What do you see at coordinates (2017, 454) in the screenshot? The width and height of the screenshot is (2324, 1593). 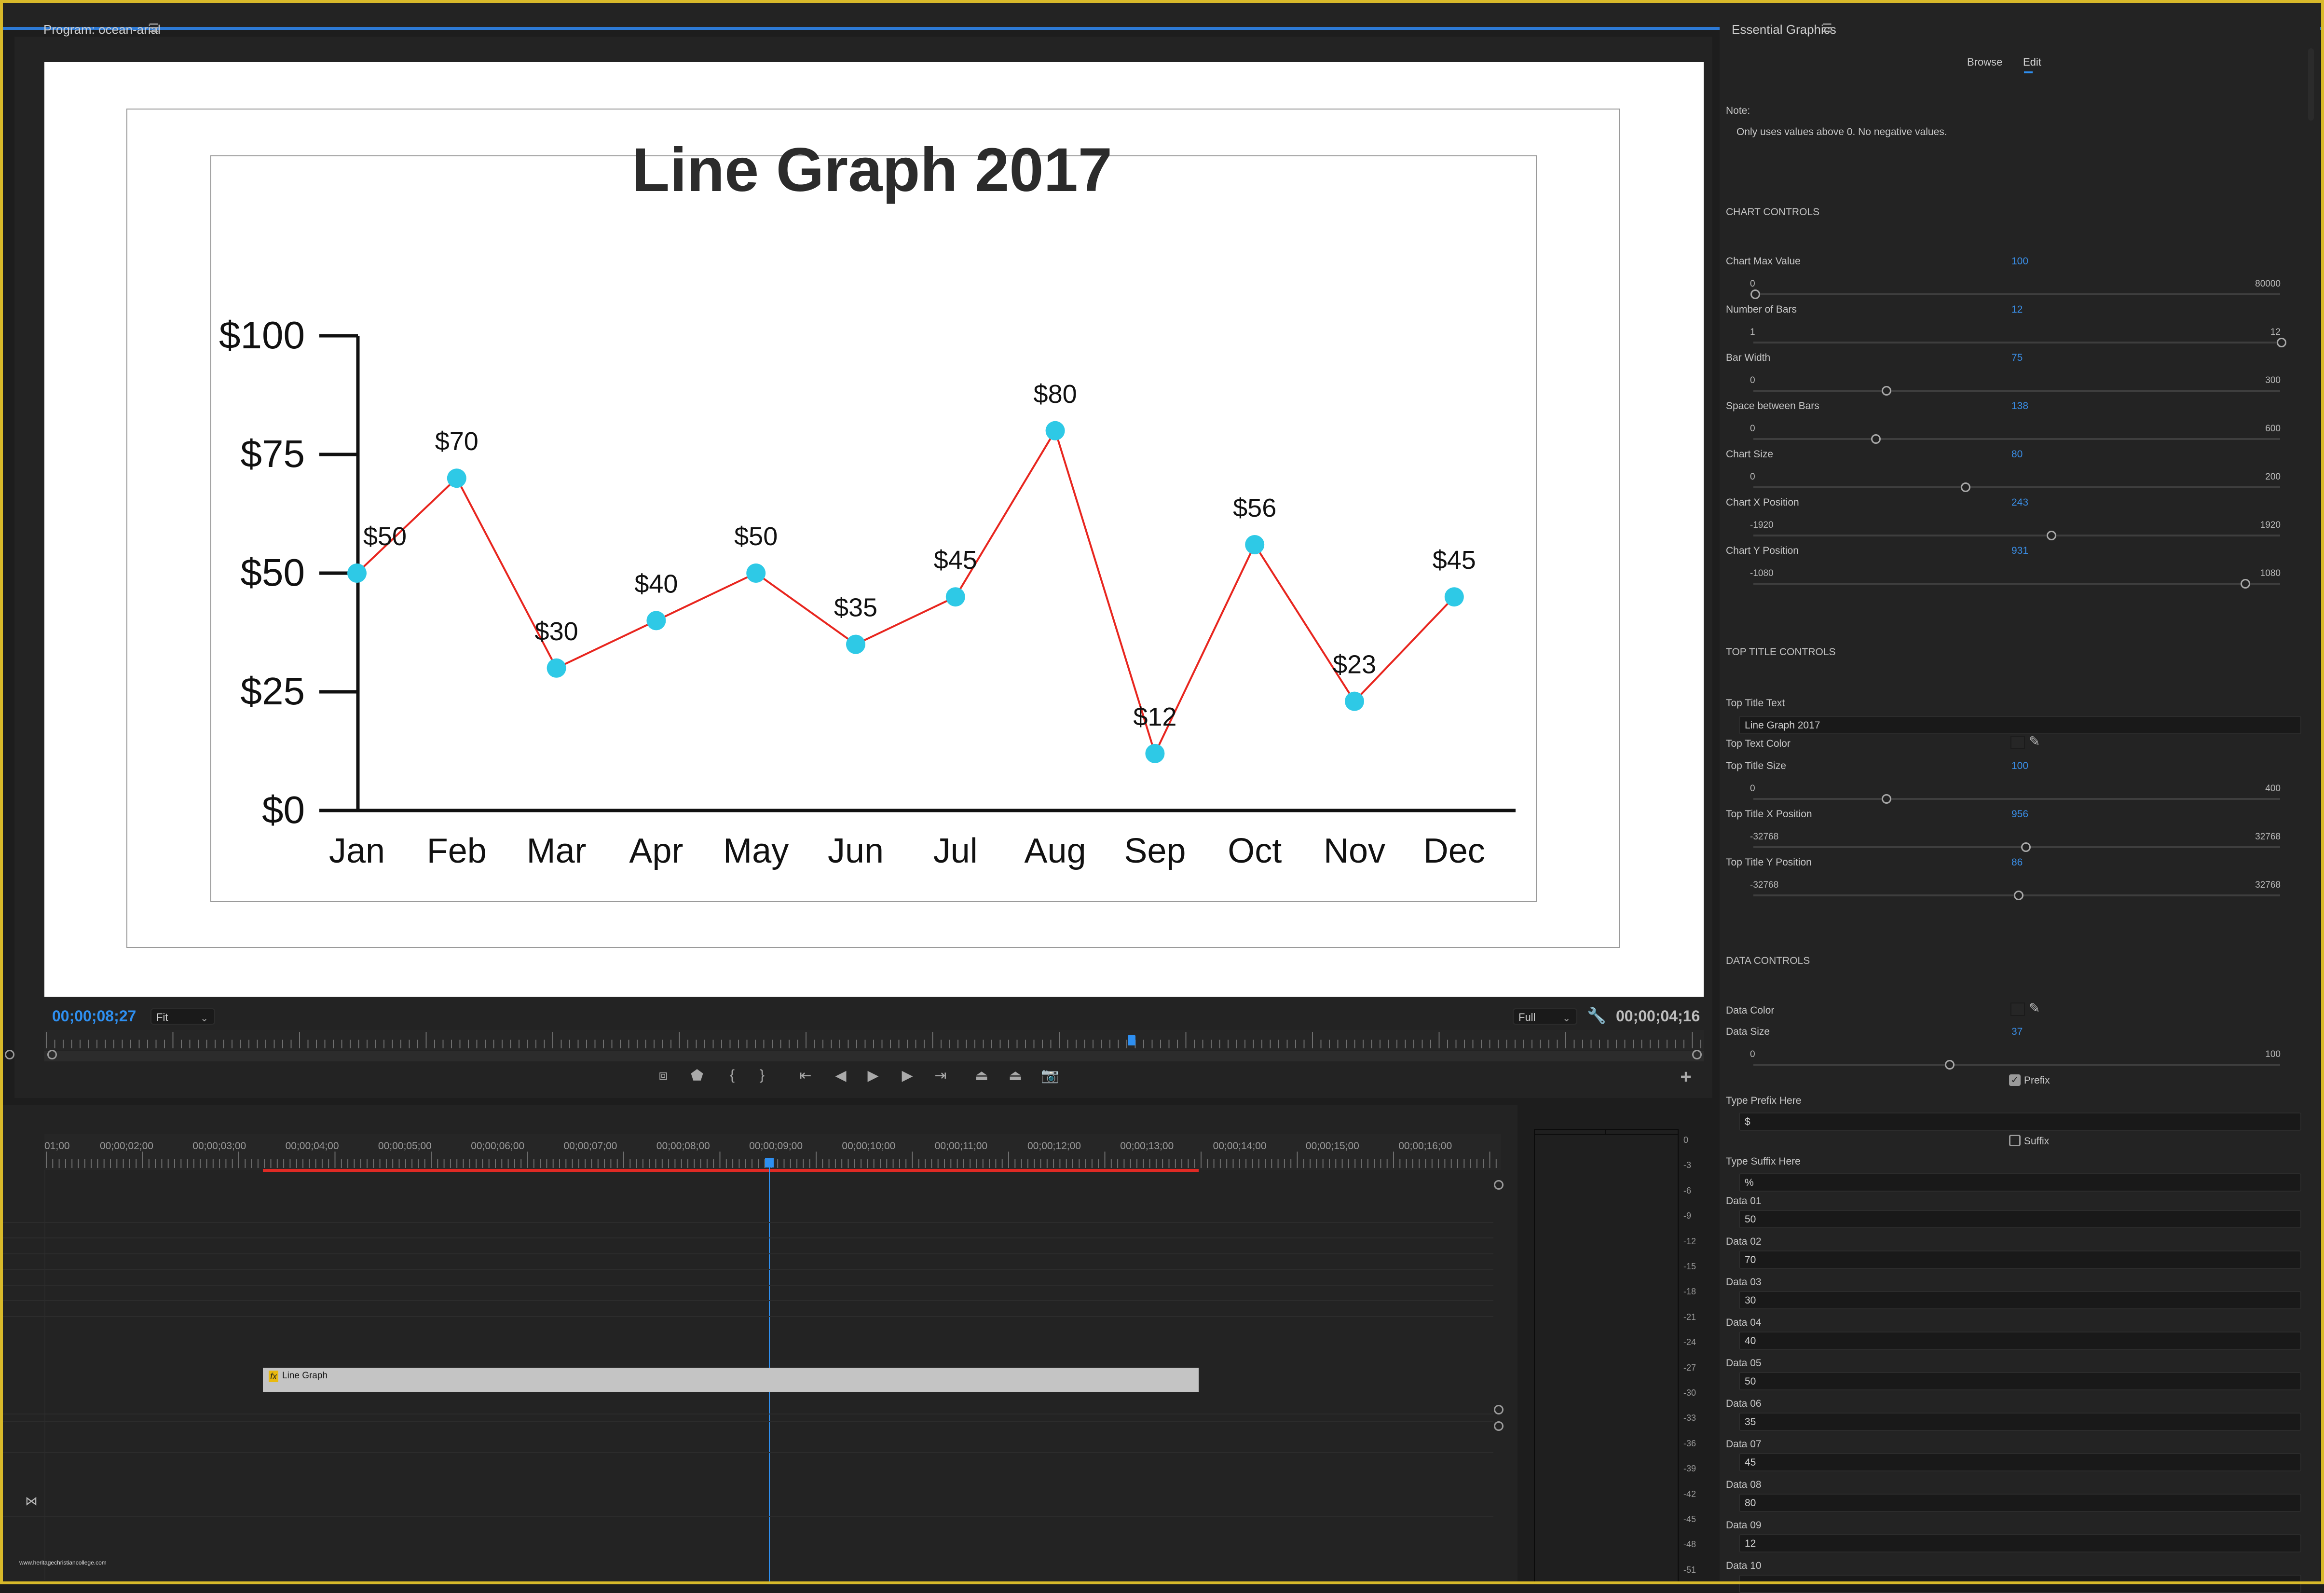 I see `chart-size-value: 80` at bounding box center [2017, 454].